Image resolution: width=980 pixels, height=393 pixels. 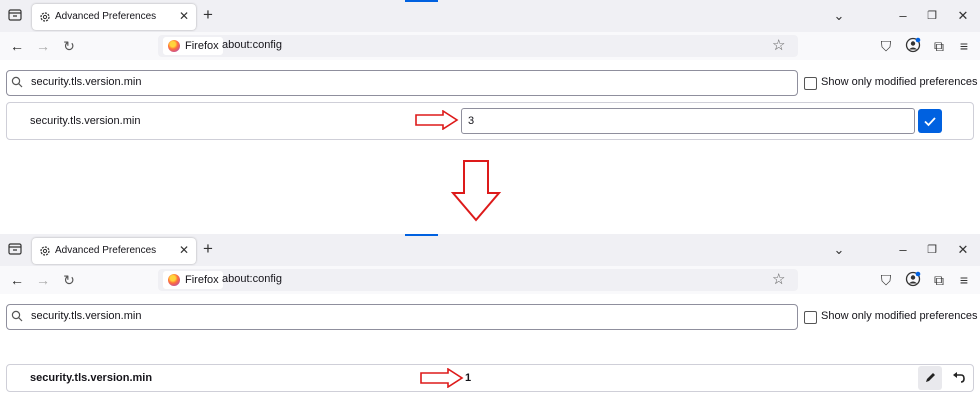 I want to click on checkmark-icon, so click(x=930, y=122).